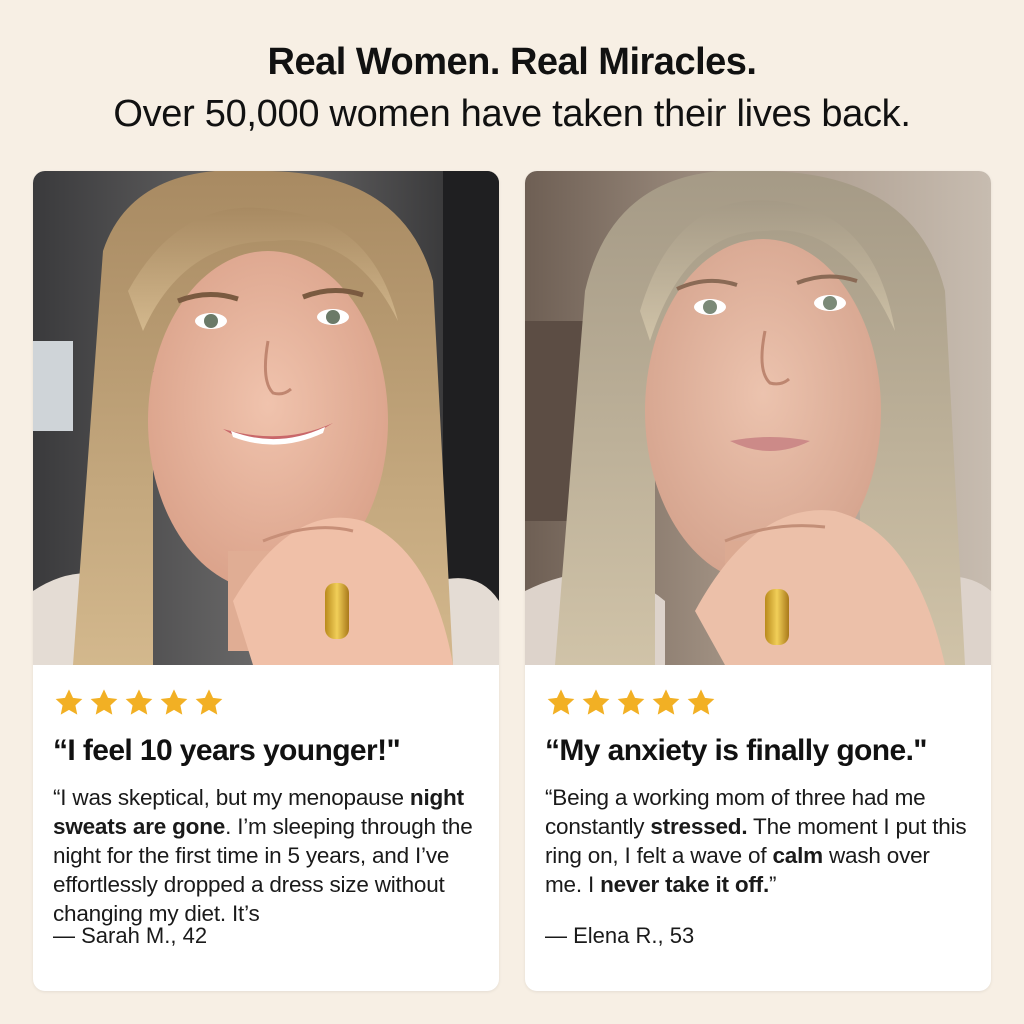 This screenshot has width=1024, height=1024. What do you see at coordinates (130, 935) in the screenshot?
I see `testimonial-author: — Sarah M., 42` at bounding box center [130, 935].